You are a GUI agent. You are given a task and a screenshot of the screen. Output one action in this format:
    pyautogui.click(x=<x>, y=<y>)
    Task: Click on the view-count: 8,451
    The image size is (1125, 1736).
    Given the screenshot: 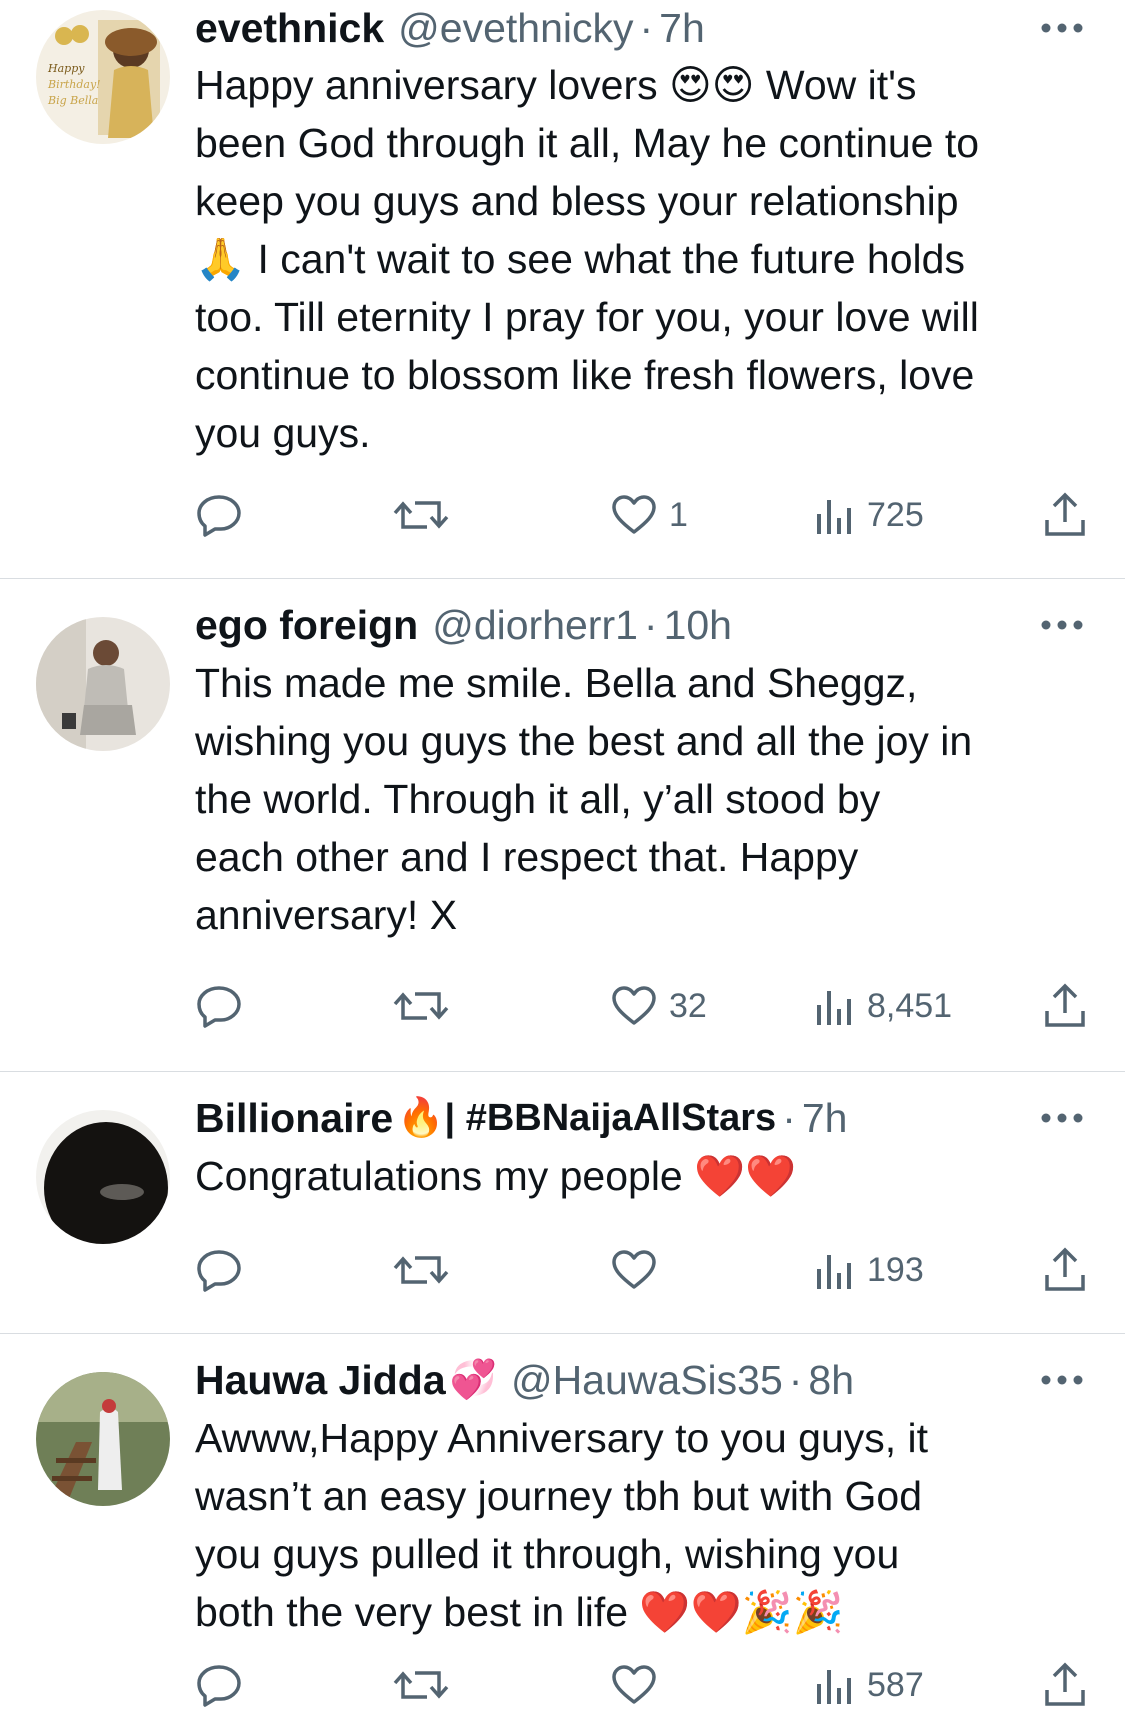 What is the action you would take?
    pyautogui.click(x=910, y=1005)
    